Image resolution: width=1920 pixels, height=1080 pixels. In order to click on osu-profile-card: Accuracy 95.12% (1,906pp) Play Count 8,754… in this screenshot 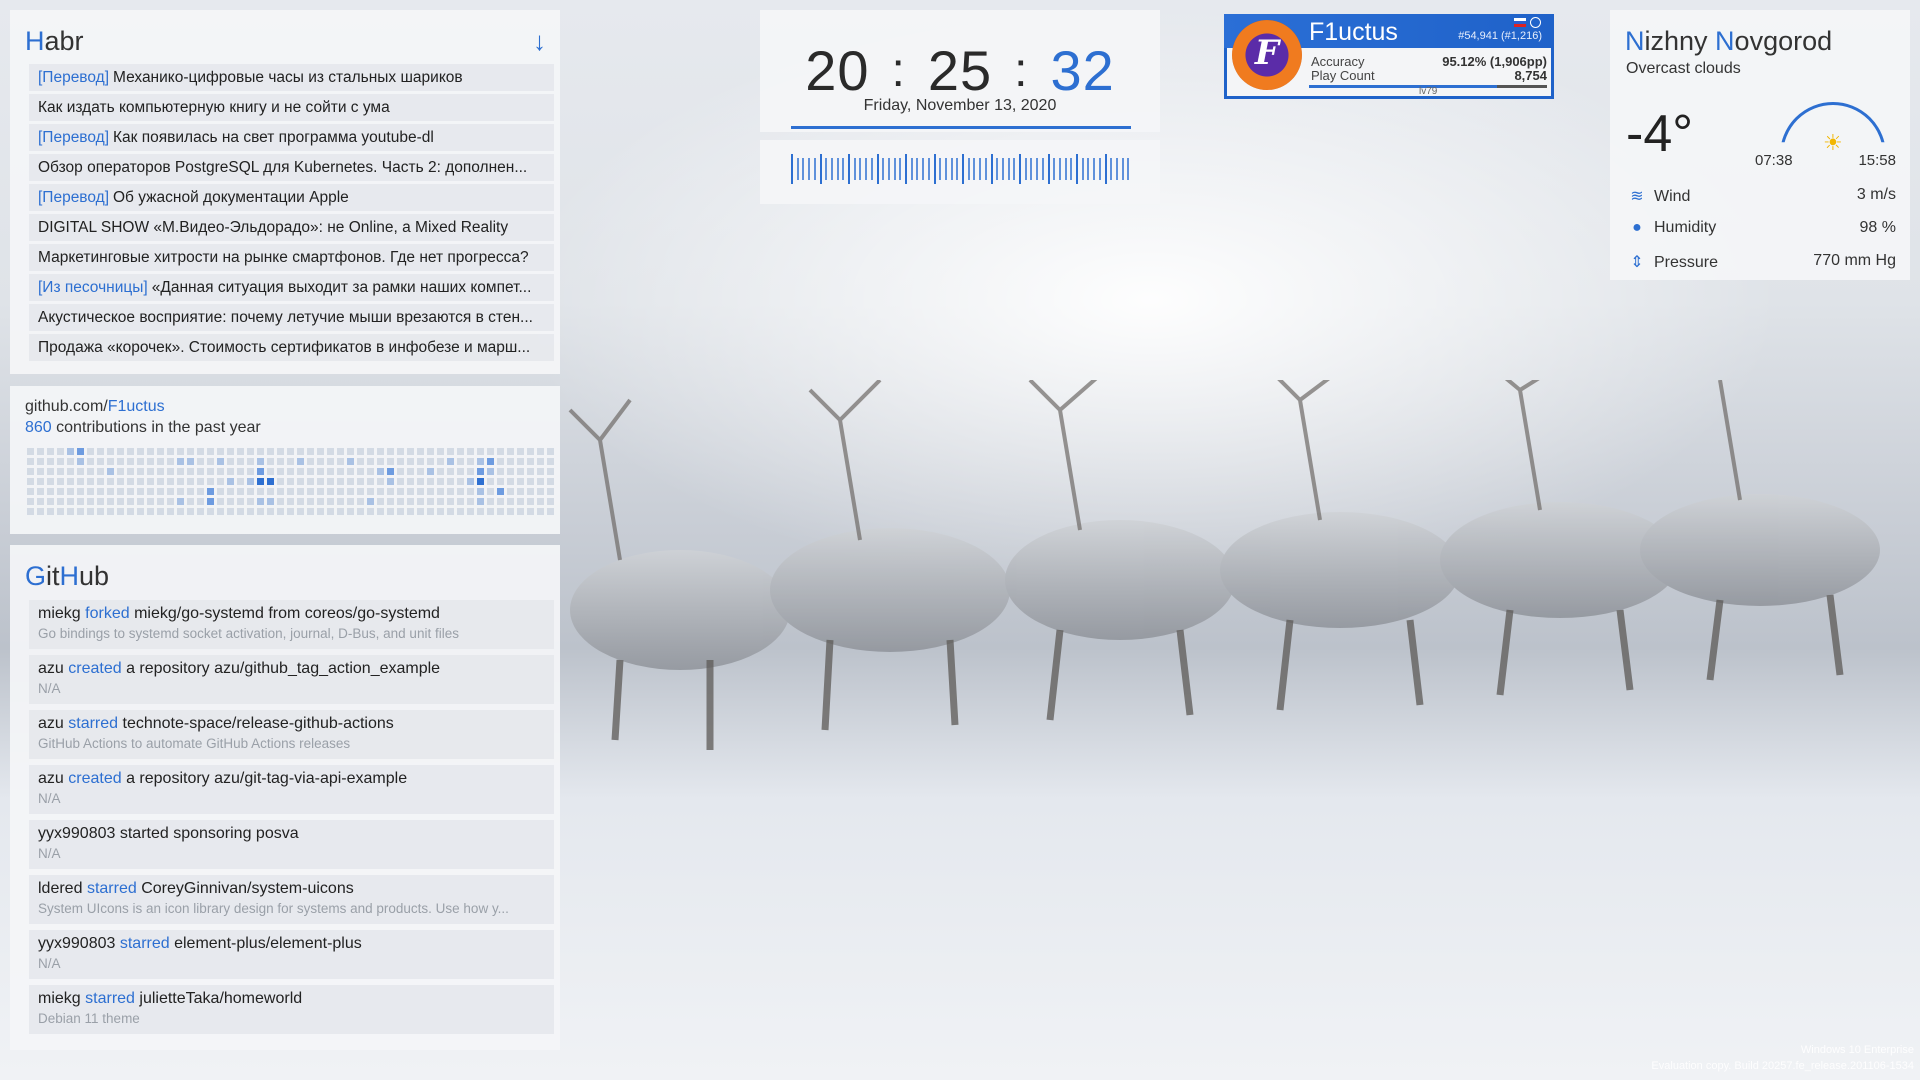, I will do `click(1389, 56)`.